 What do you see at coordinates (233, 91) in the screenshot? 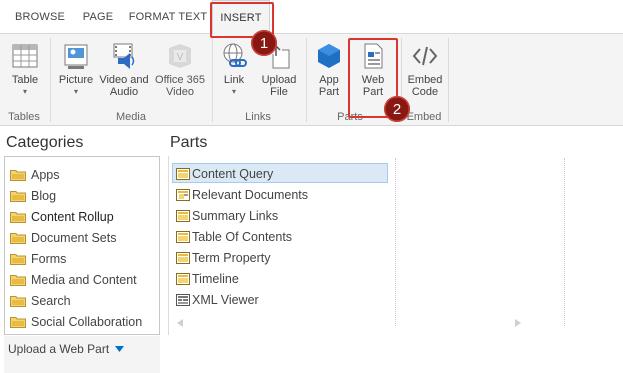
I see `link-dropdown-icon: ▾` at bounding box center [233, 91].